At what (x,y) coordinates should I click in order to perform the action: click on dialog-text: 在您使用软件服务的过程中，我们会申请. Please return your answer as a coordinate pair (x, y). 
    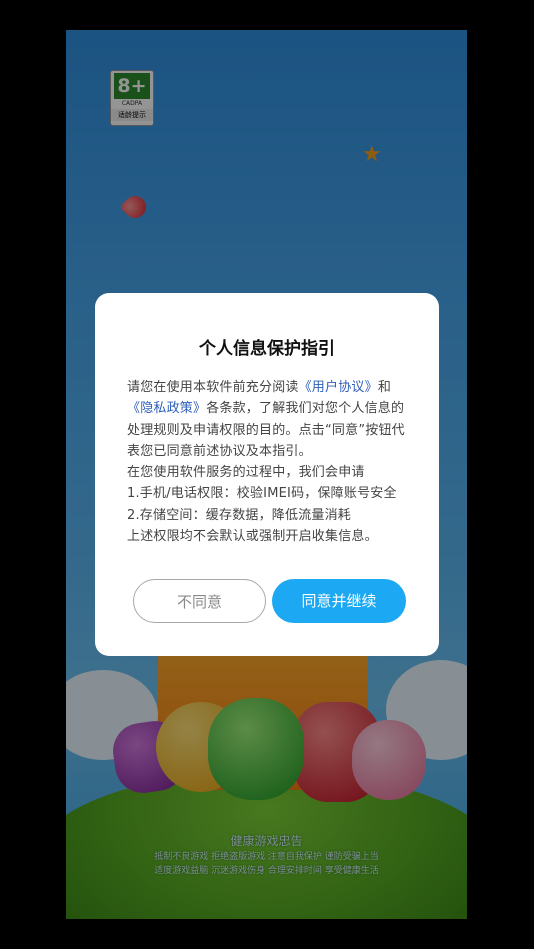
    Looking at the image, I should click on (246, 473).